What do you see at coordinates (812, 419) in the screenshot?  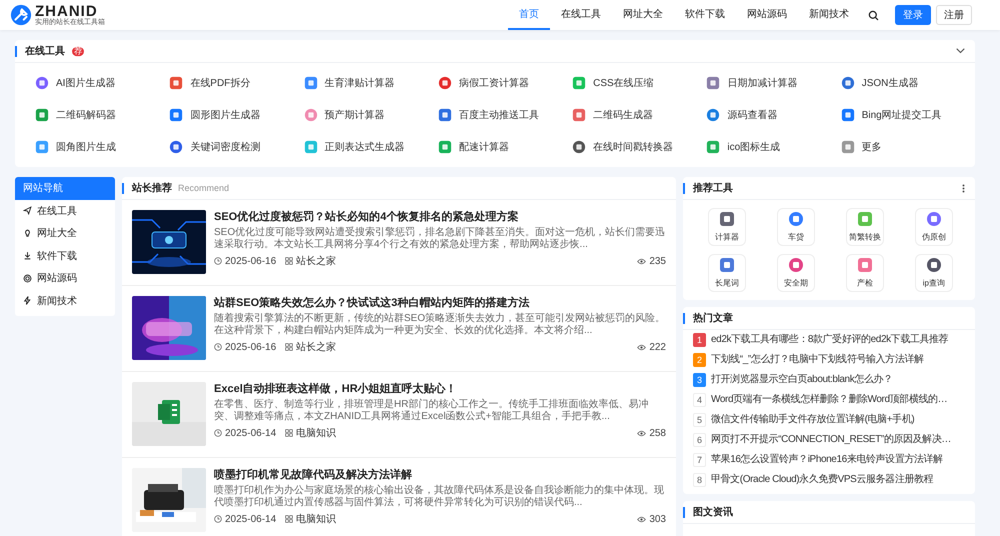 I see `hot-article-link: 微信文件传输助手文件存放位置详解(电脑+手机)` at bounding box center [812, 419].